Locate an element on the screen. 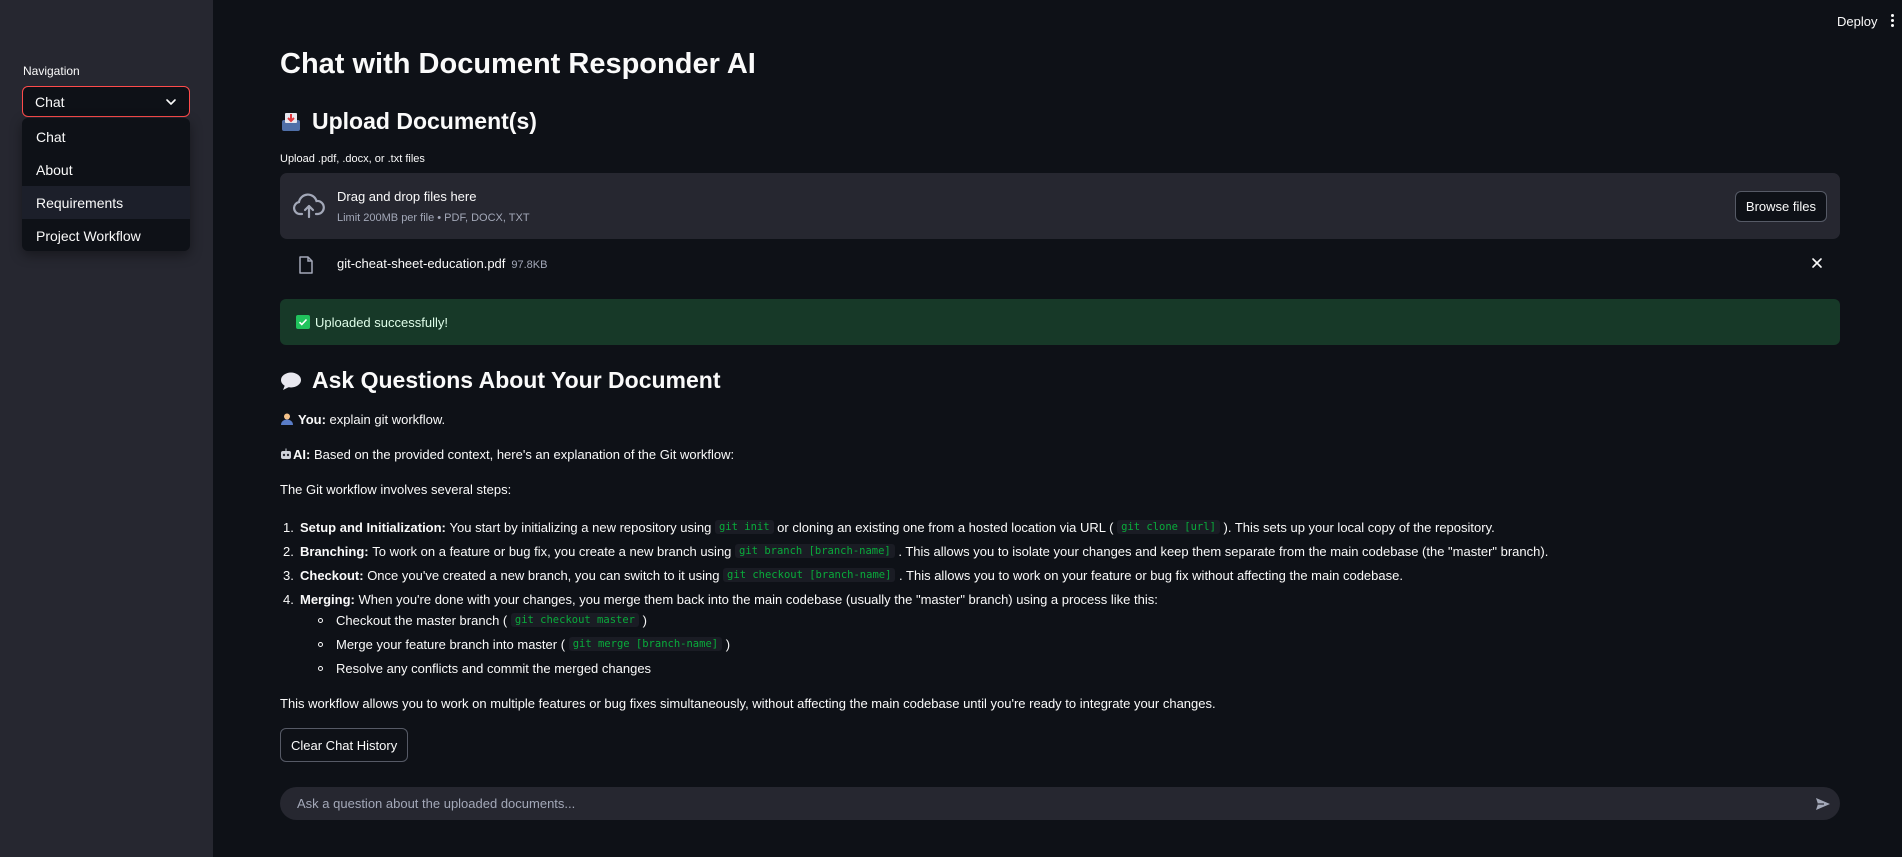 The image size is (1902, 857). file-name: git-cheat-sheet-education.pdf 97.8KB is located at coordinates (442, 263).